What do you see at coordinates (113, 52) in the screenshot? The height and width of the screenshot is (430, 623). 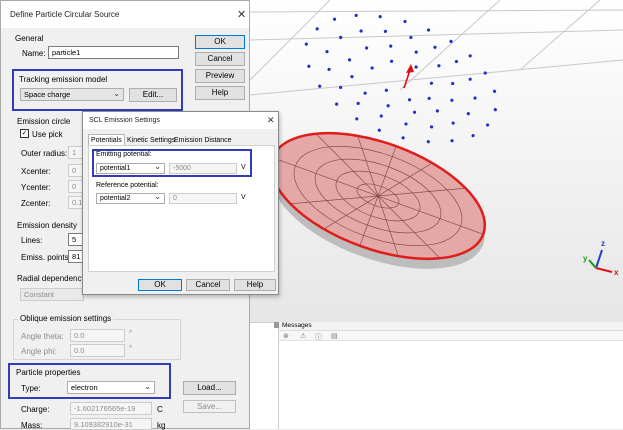 I see `name-field: particle1` at bounding box center [113, 52].